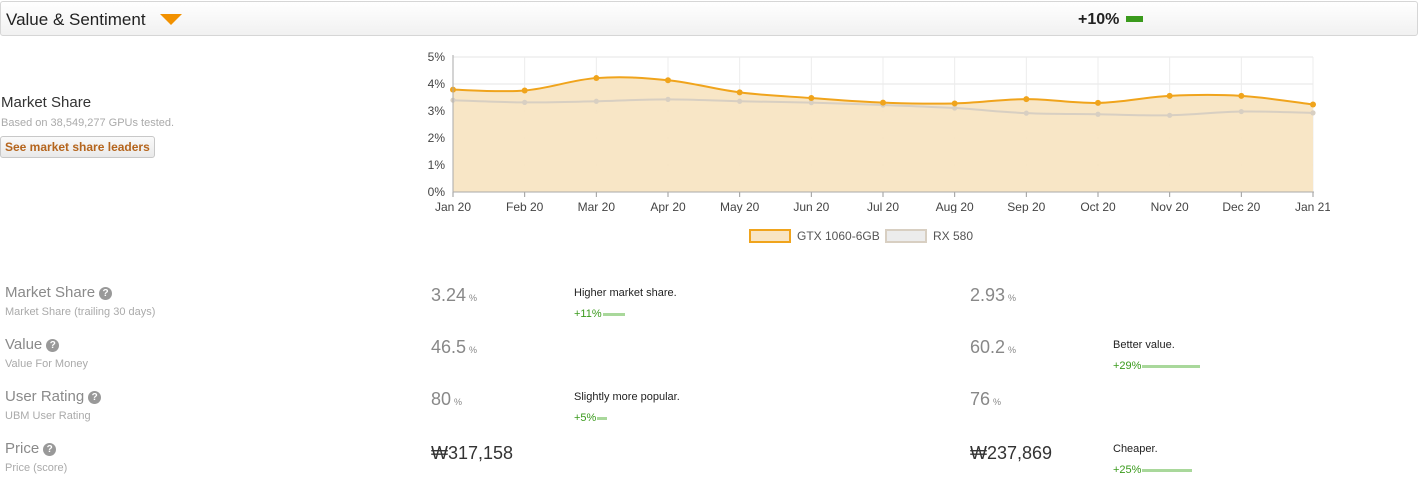 This screenshot has width=1420, height=485. What do you see at coordinates (449, 295) in the screenshot?
I see `value-a-number: 3.24` at bounding box center [449, 295].